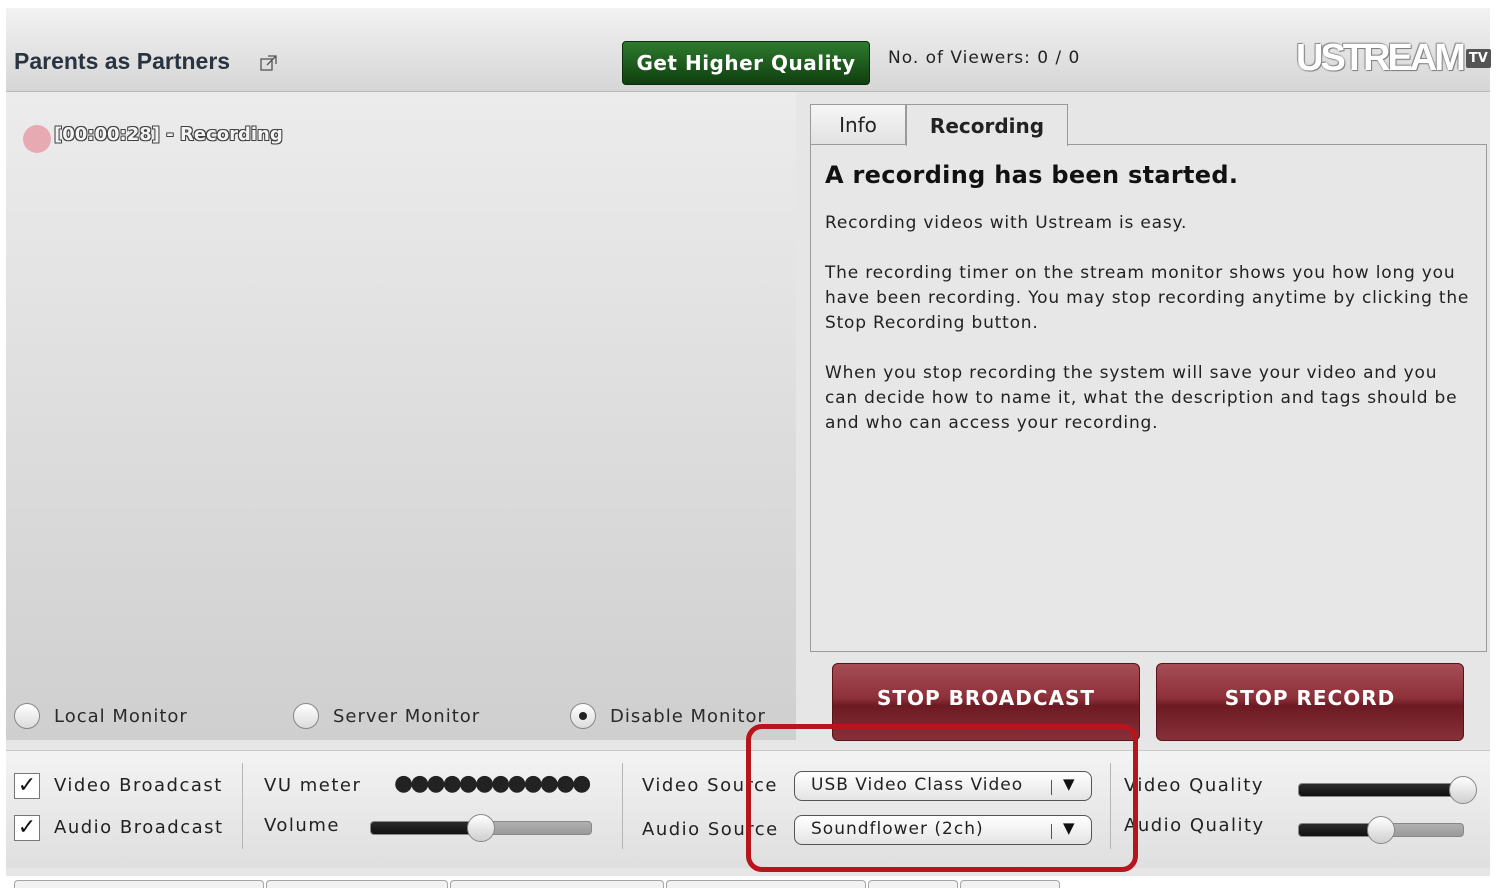 The height and width of the screenshot is (888, 1497). What do you see at coordinates (302, 825) in the screenshot?
I see `volume-label: Volume` at bounding box center [302, 825].